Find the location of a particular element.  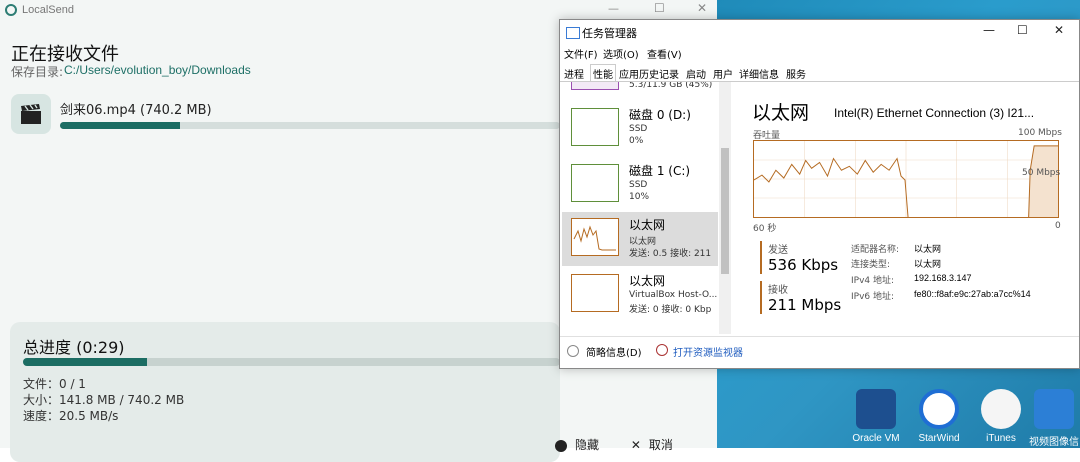

send-value: 536 Kbps is located at coordinates (803, 265).